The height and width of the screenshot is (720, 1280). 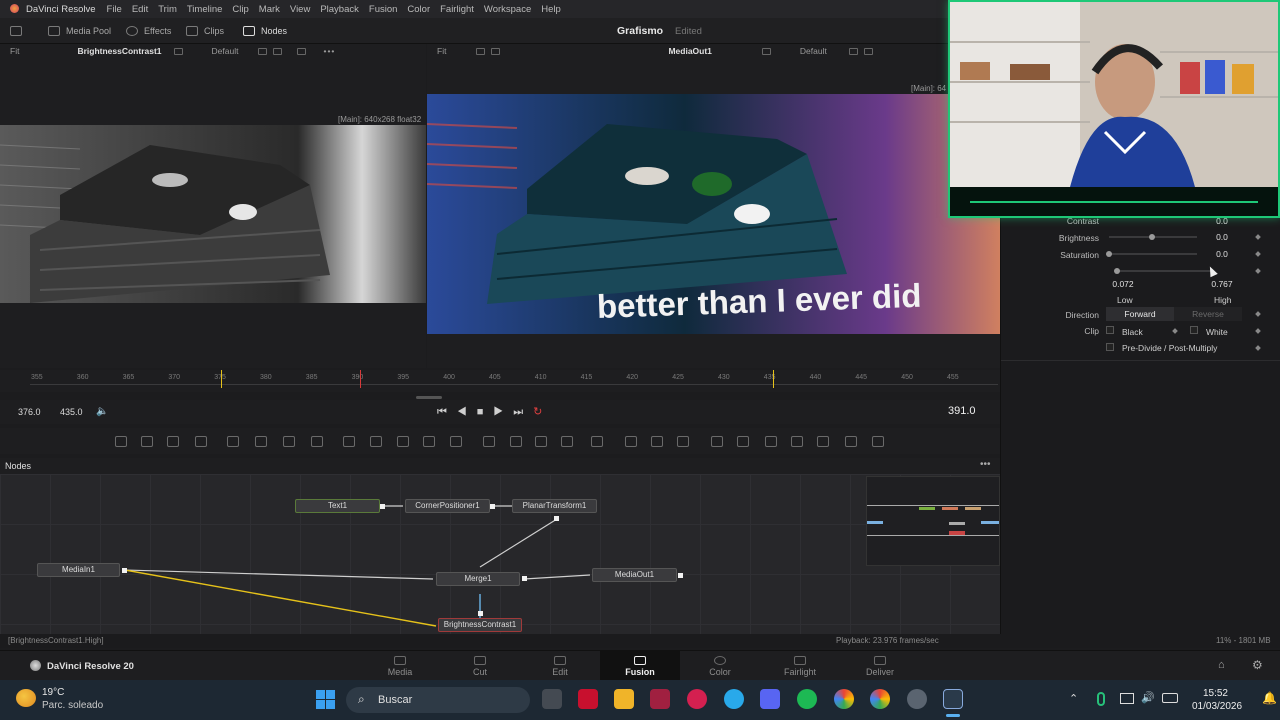 I want to click on menu-fusion: Fusion, so click(x=383, y=9).